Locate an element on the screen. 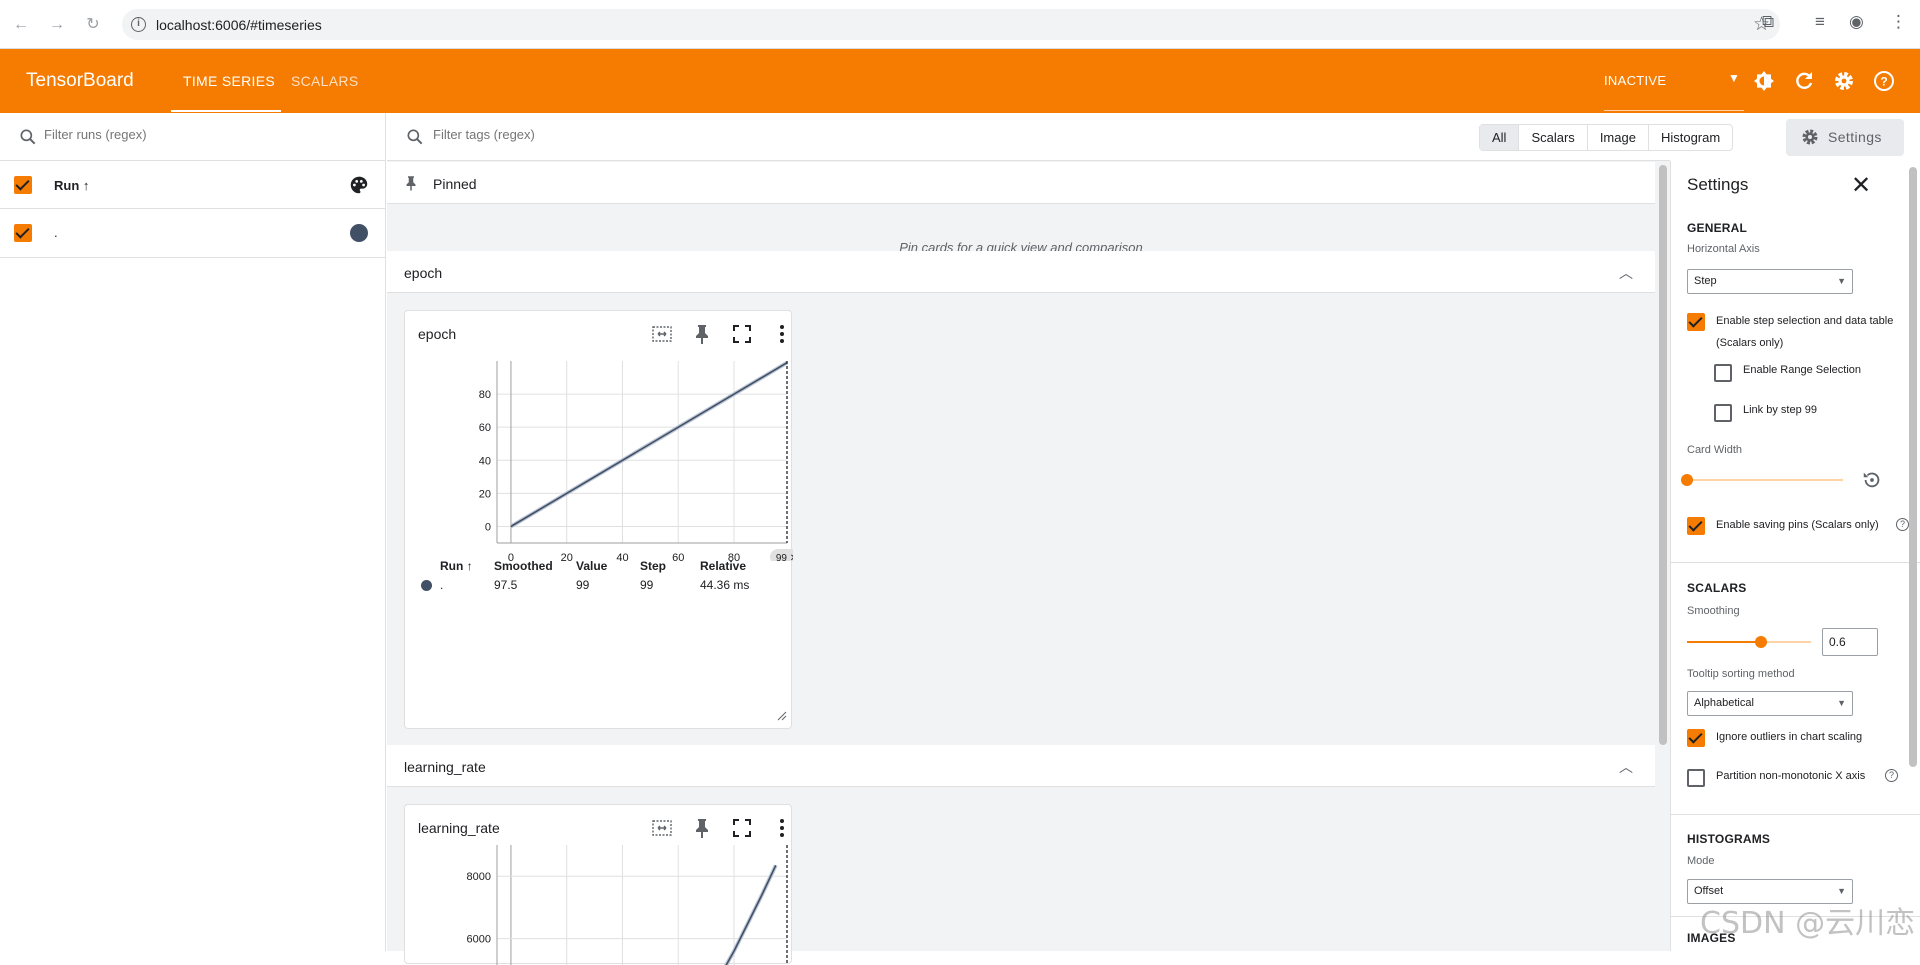 The image size is (1920, 965). palette-icon is located at coordinates (359, 185).